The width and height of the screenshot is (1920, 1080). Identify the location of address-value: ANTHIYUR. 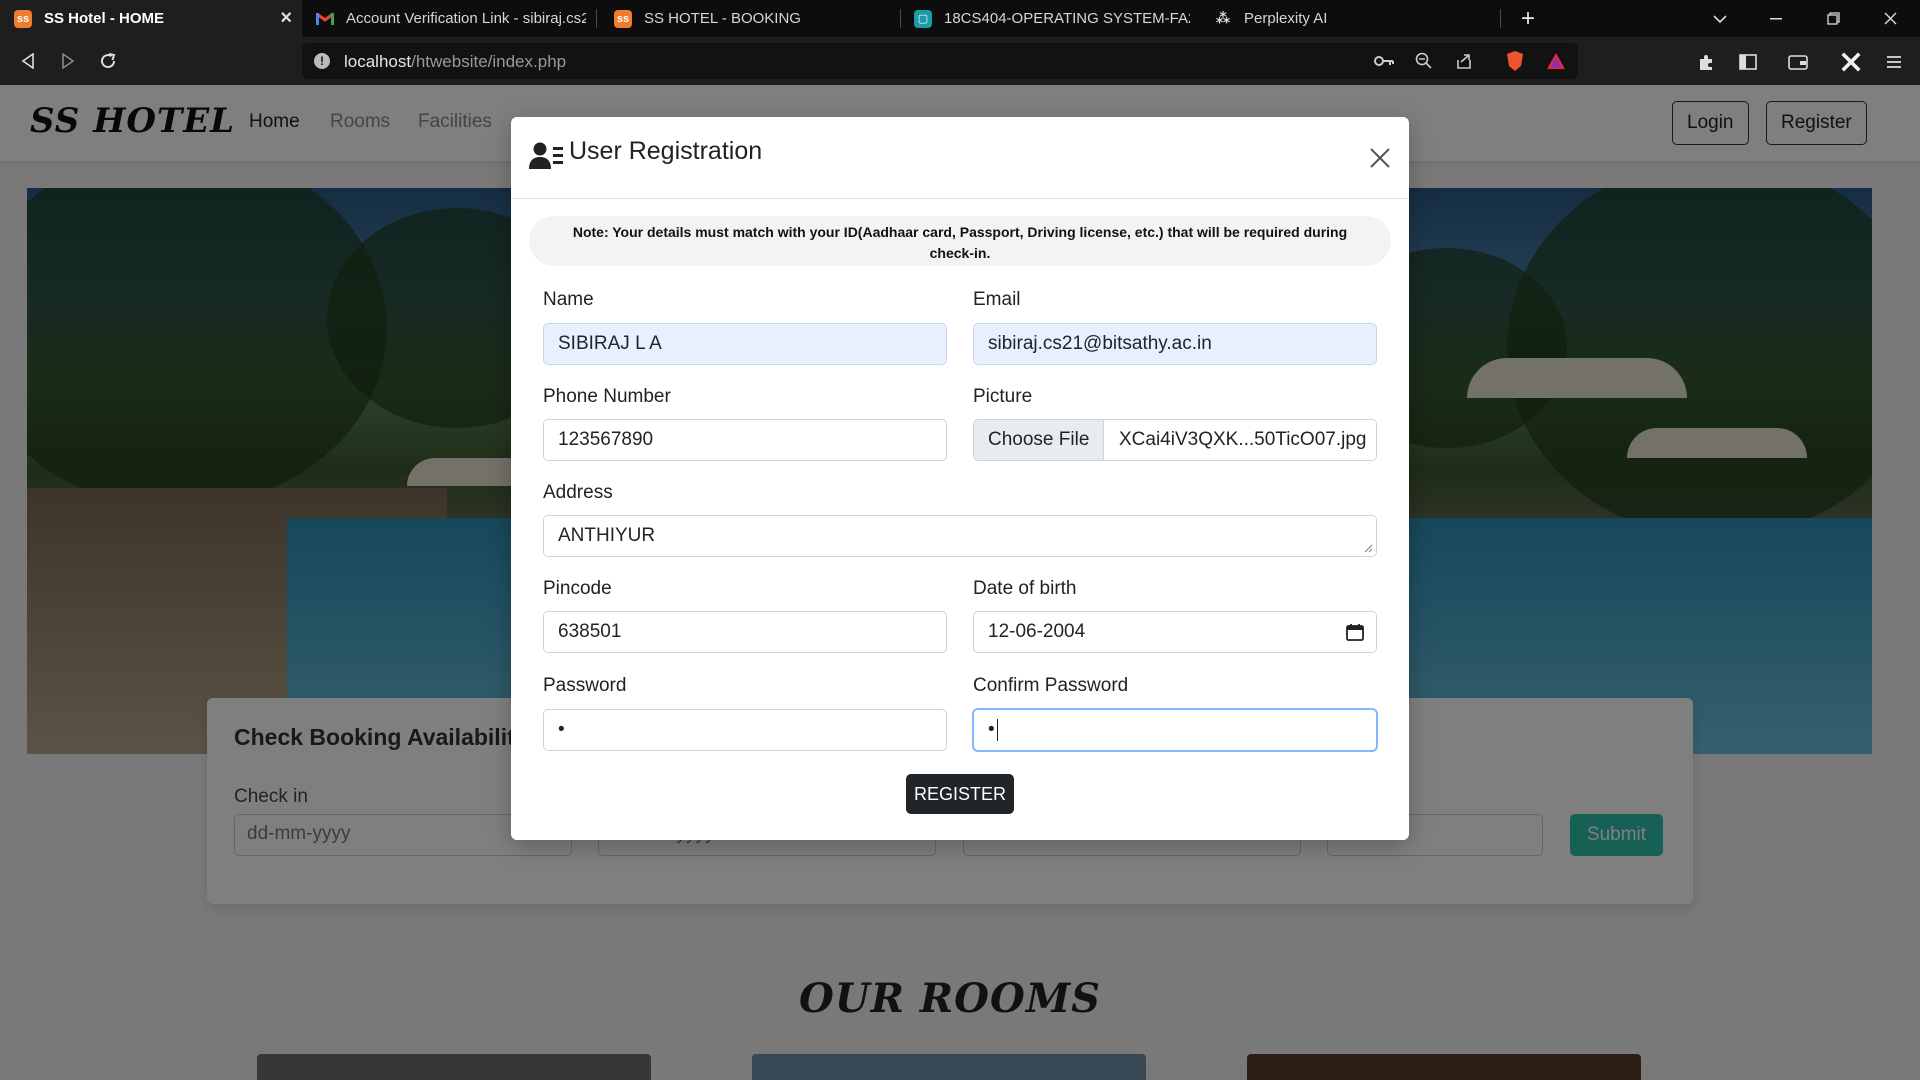
(607, 535).